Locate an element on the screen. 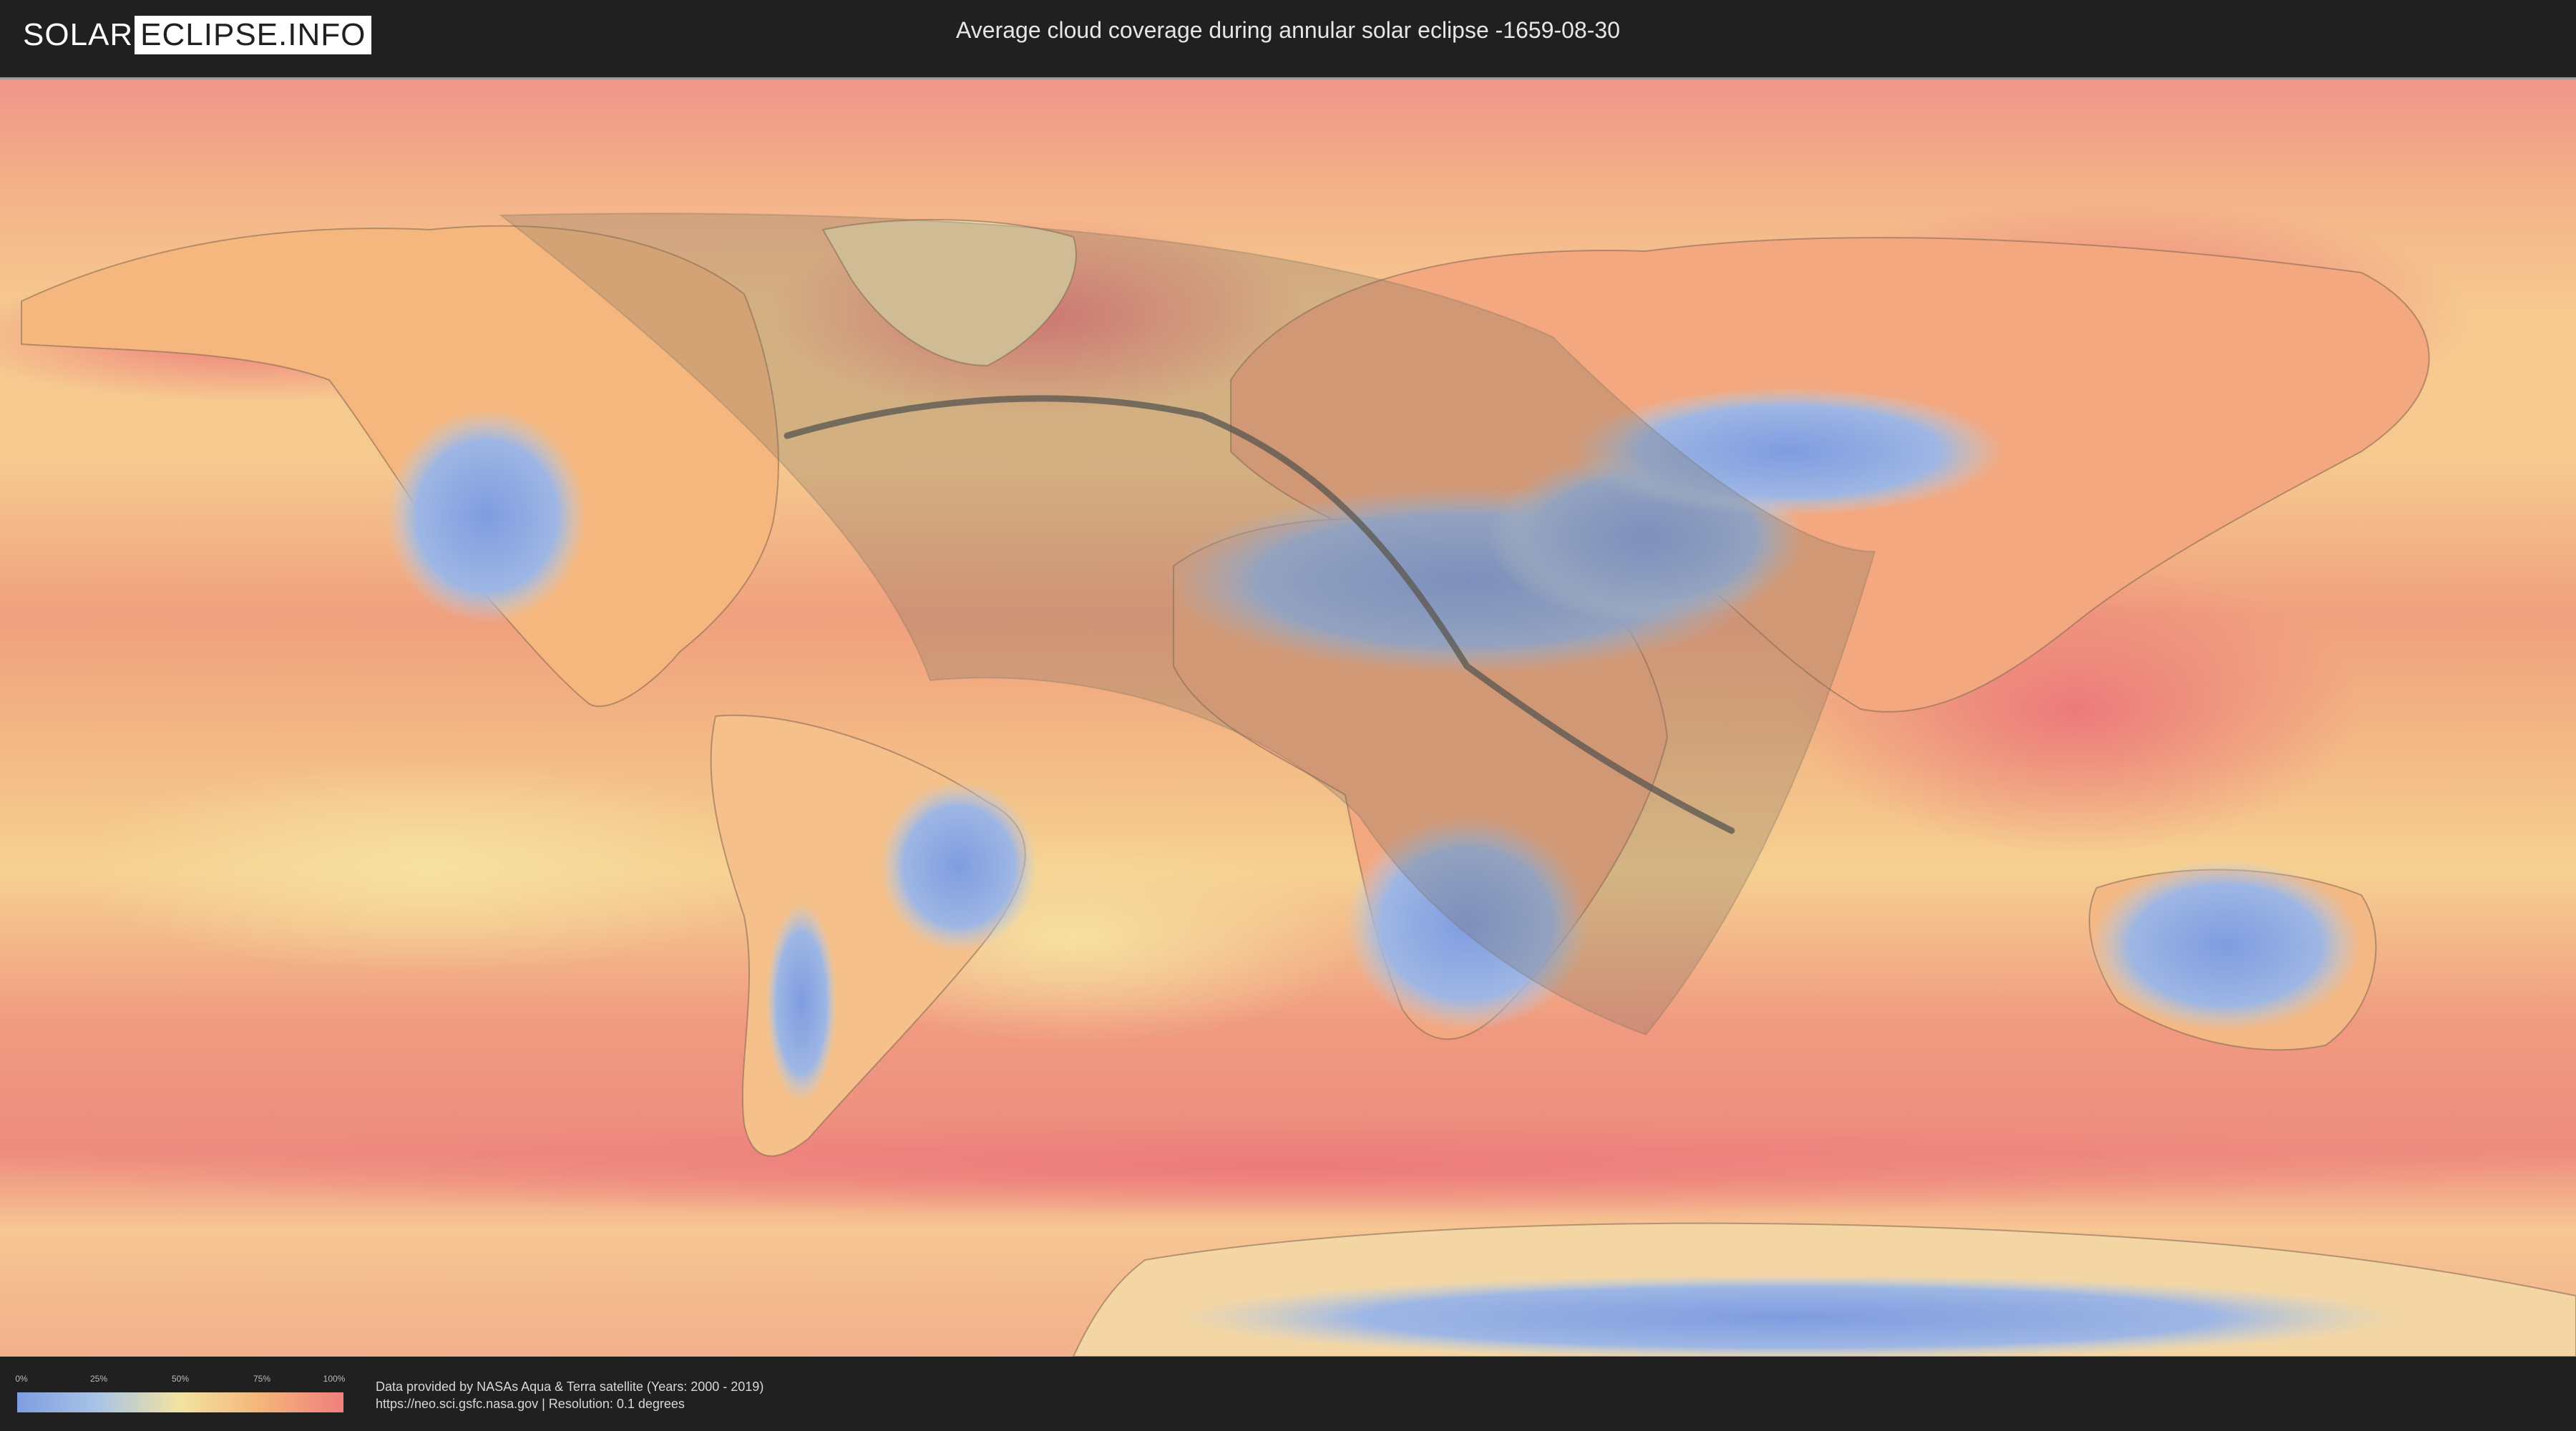 The image size is (2576, 1431). clear-sky-brazil is located at coordinates (959, 867).